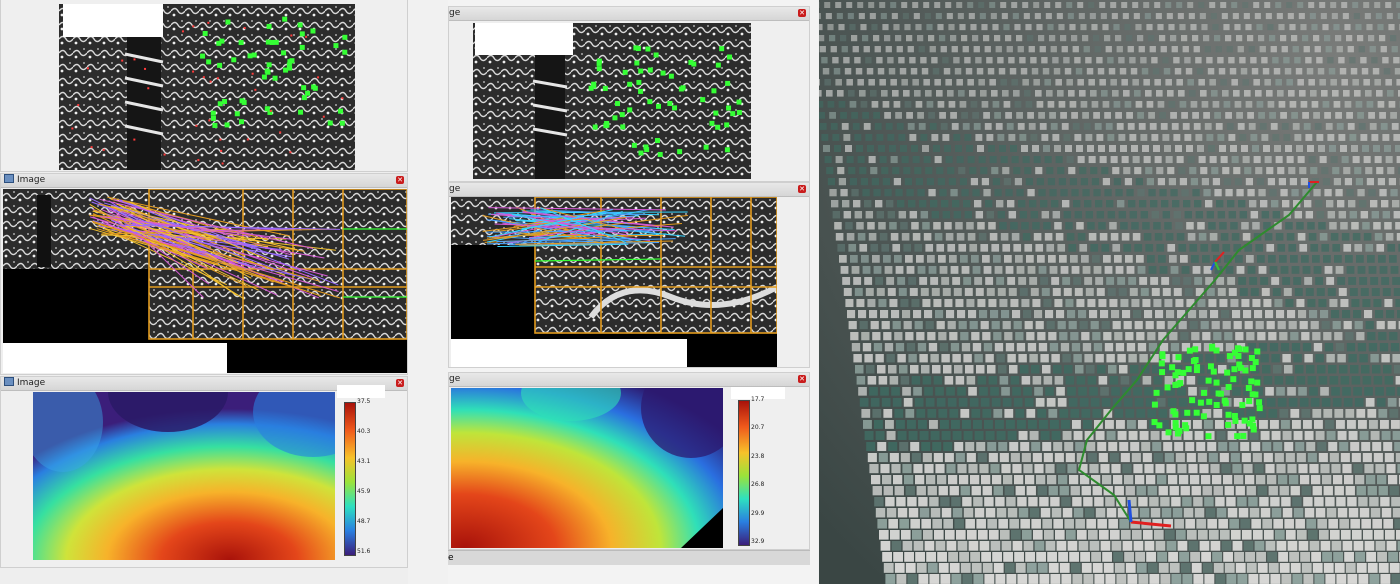 The height and width of the screenshot is (584, 1400). I want to click on left-mid-window: Image ✕, so click(204, 274).